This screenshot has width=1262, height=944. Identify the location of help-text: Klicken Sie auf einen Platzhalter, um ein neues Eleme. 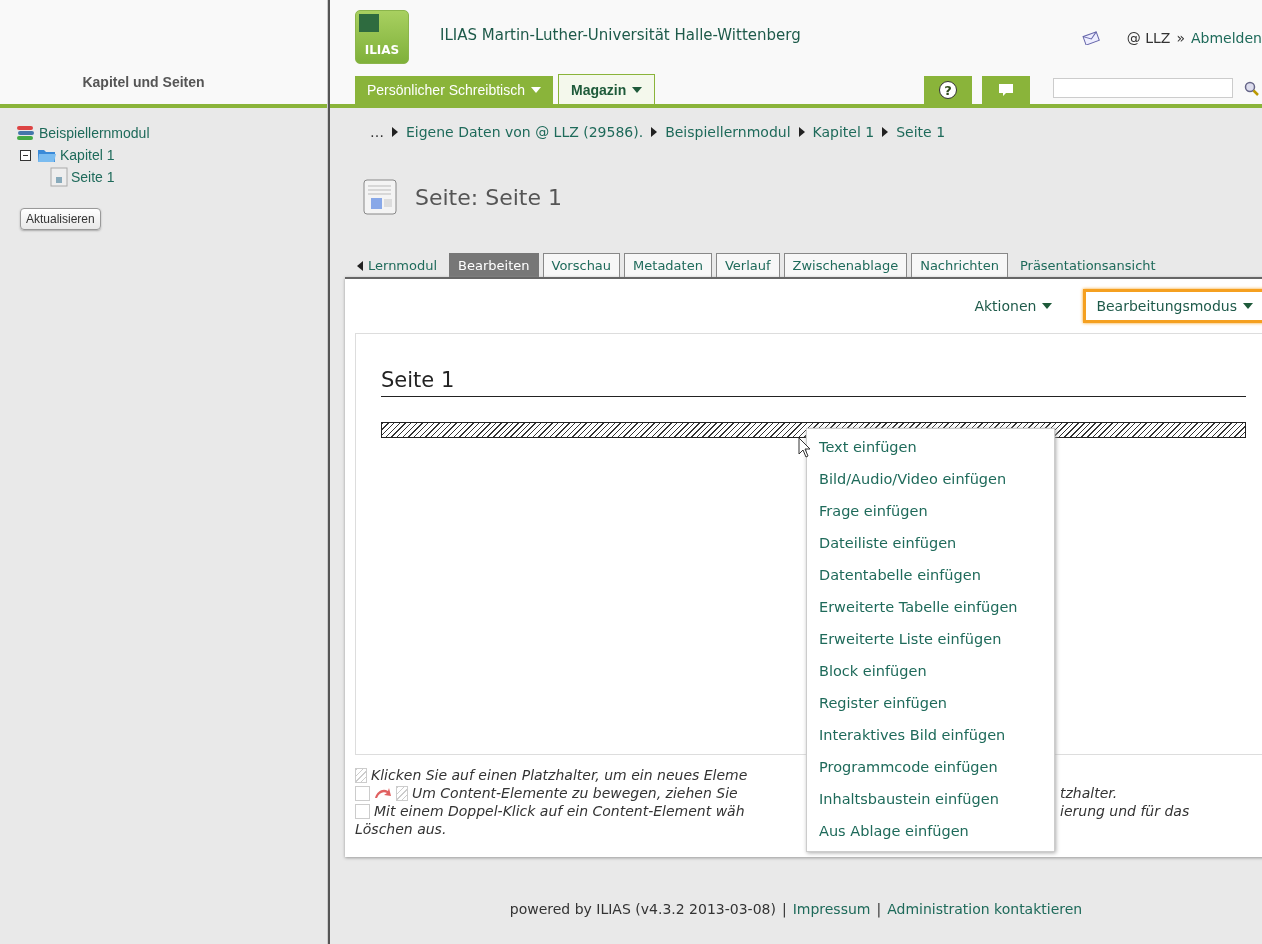
(559, 775).